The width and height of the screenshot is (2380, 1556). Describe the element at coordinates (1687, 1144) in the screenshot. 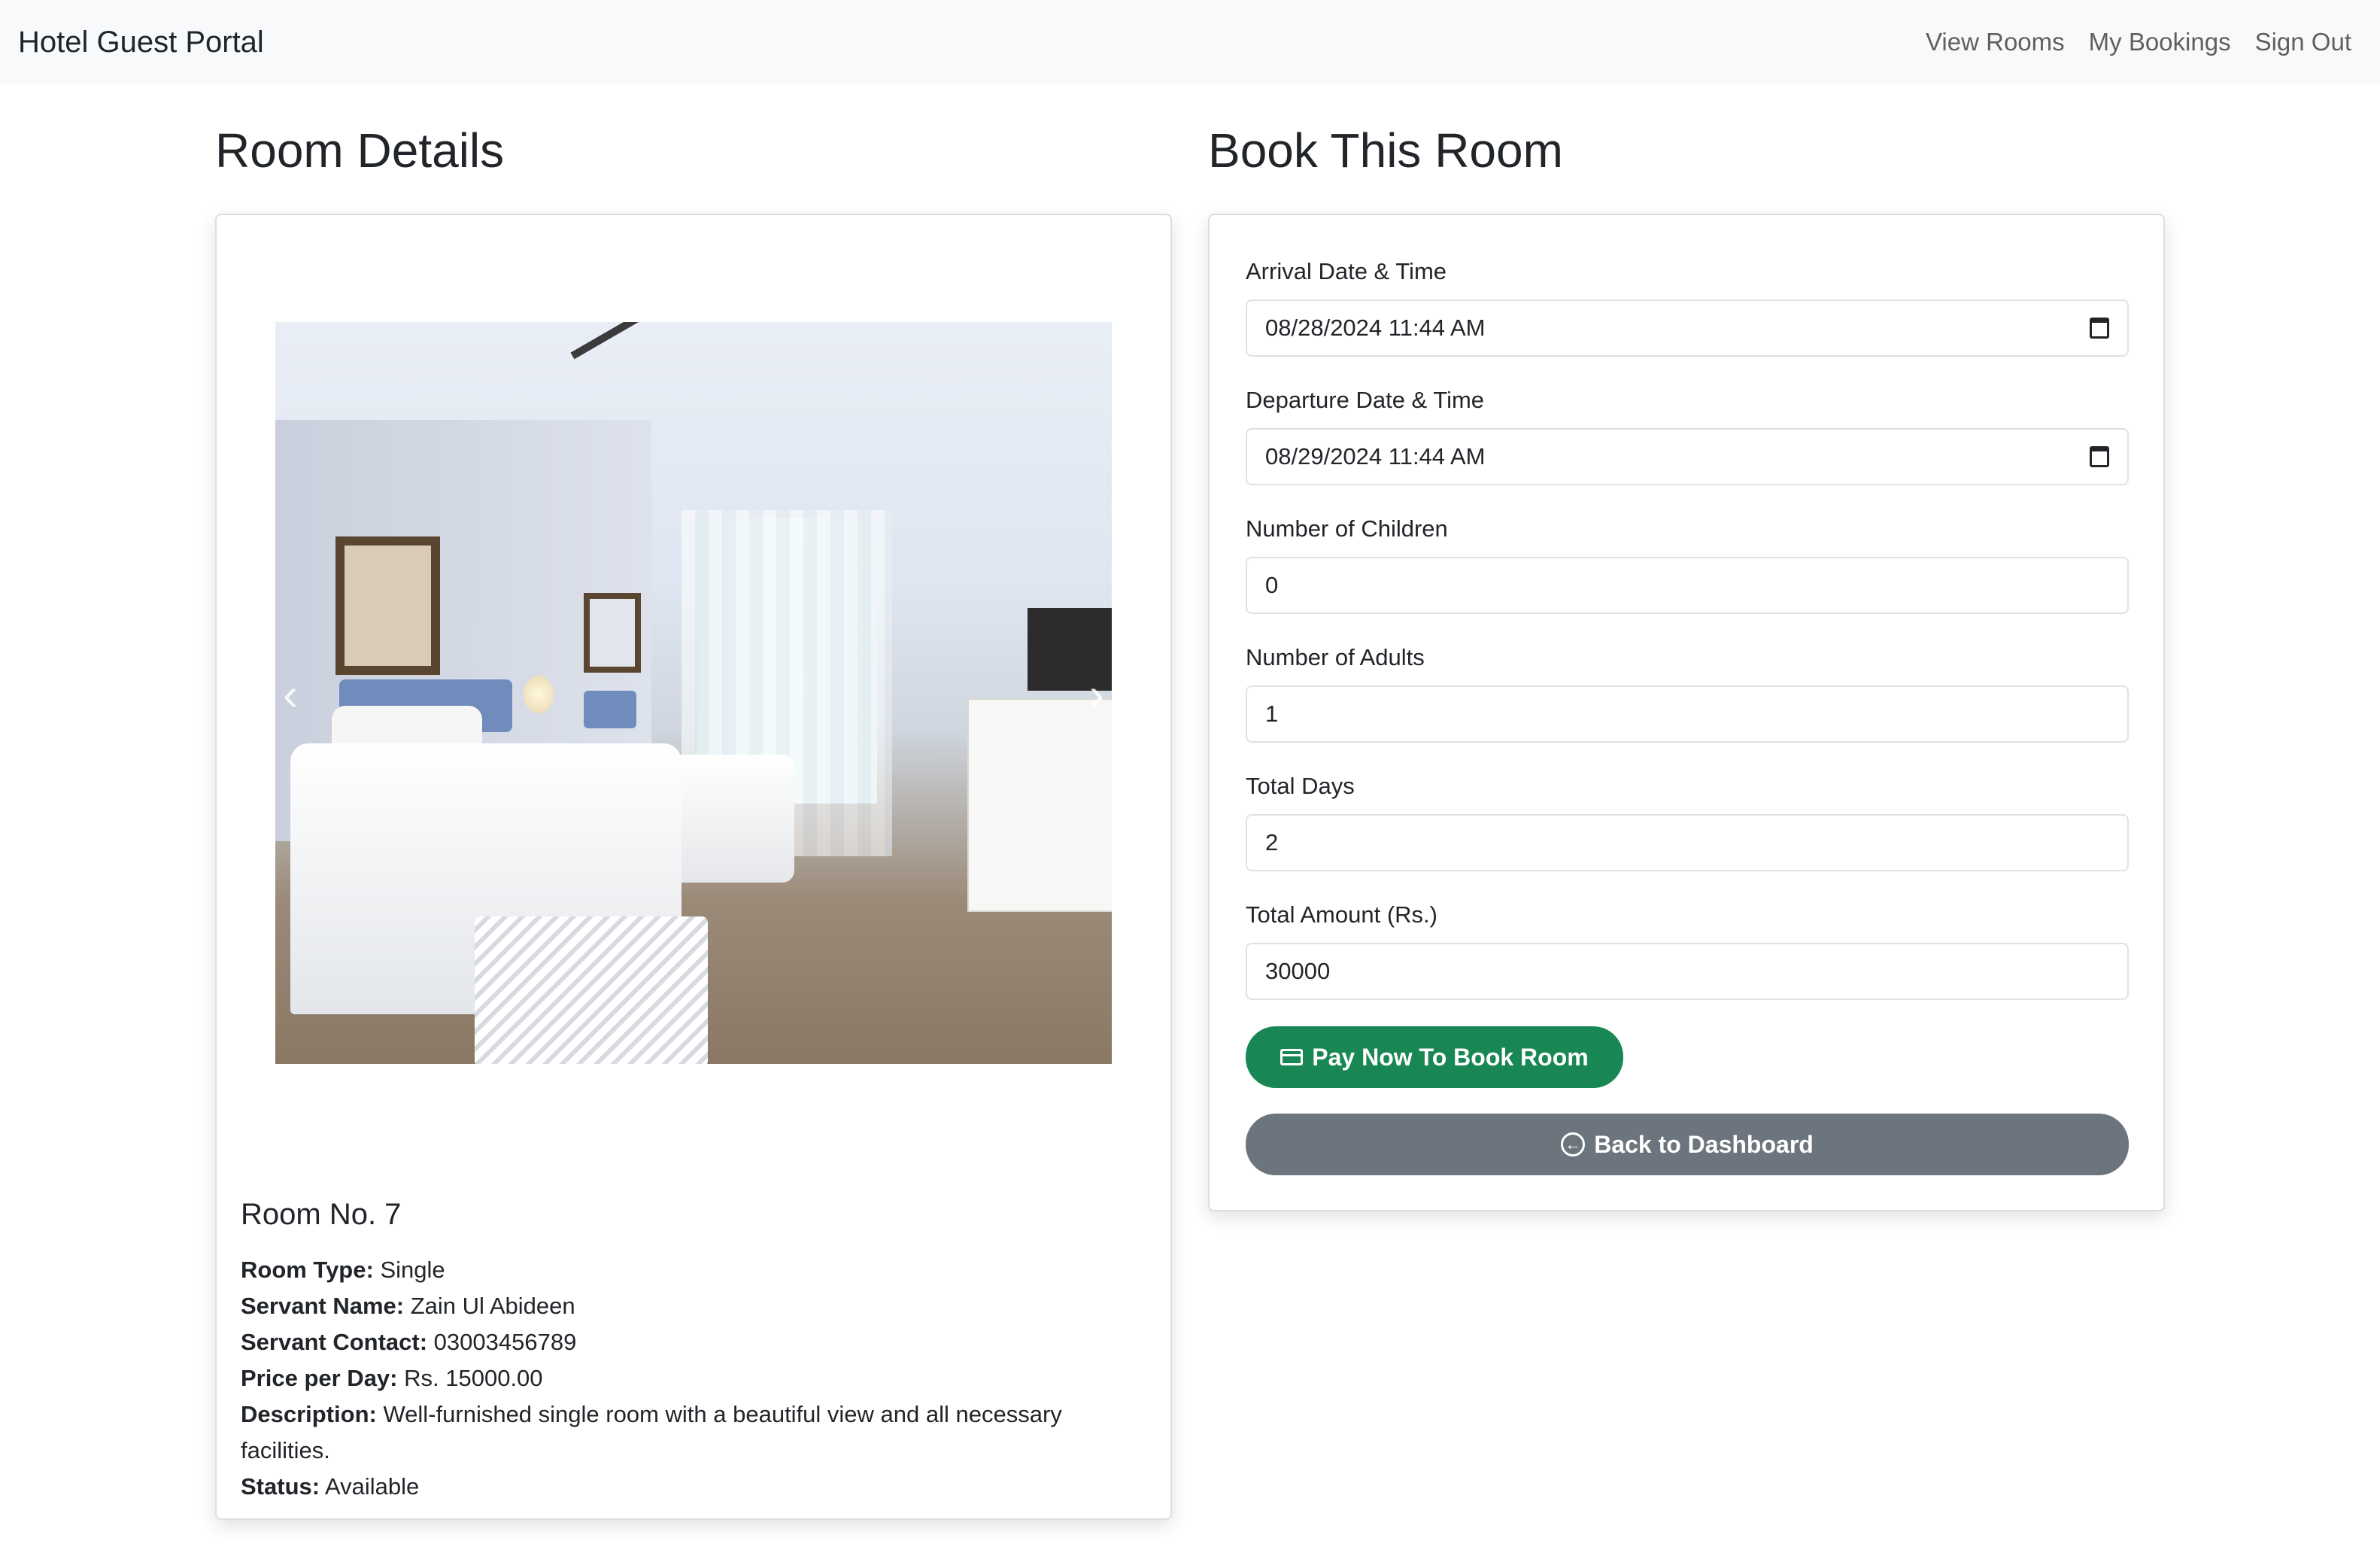

I see `back-to-dashboard-button: ← Back to Dashboard` at that location.